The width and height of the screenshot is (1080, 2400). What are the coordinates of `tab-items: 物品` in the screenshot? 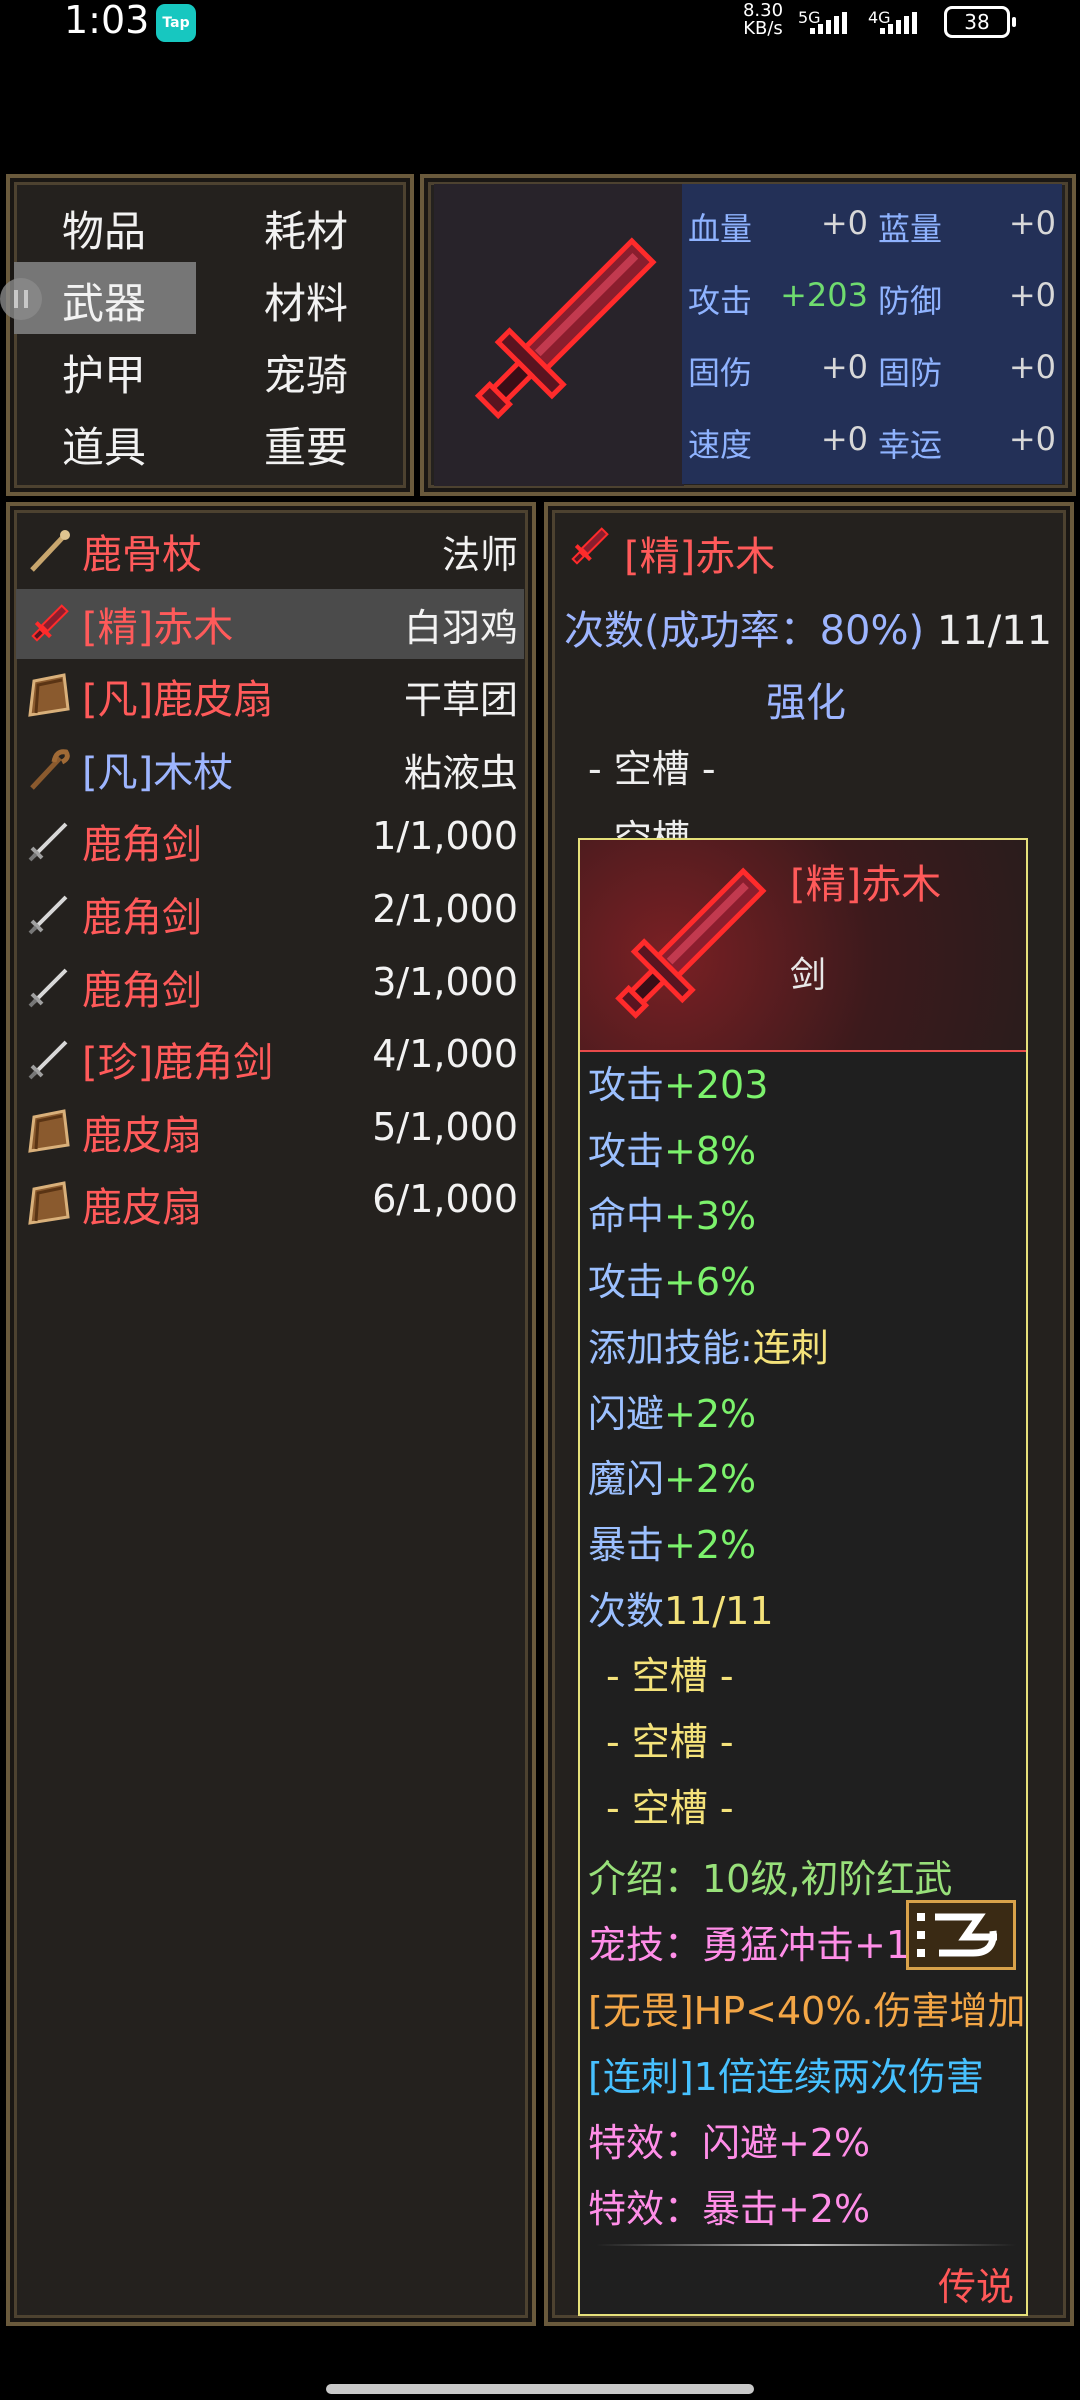 It's located at (104, 228).